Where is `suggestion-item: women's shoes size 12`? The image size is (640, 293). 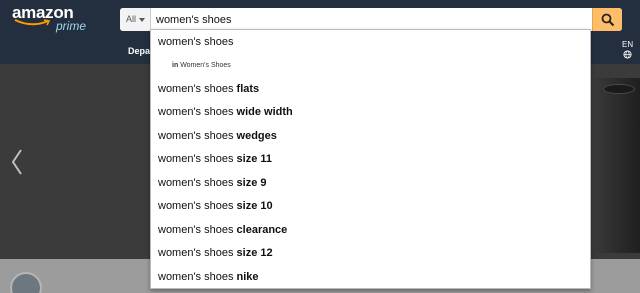
suggestion-item: women's shoes size 12 is located at coordinates (215, 253).